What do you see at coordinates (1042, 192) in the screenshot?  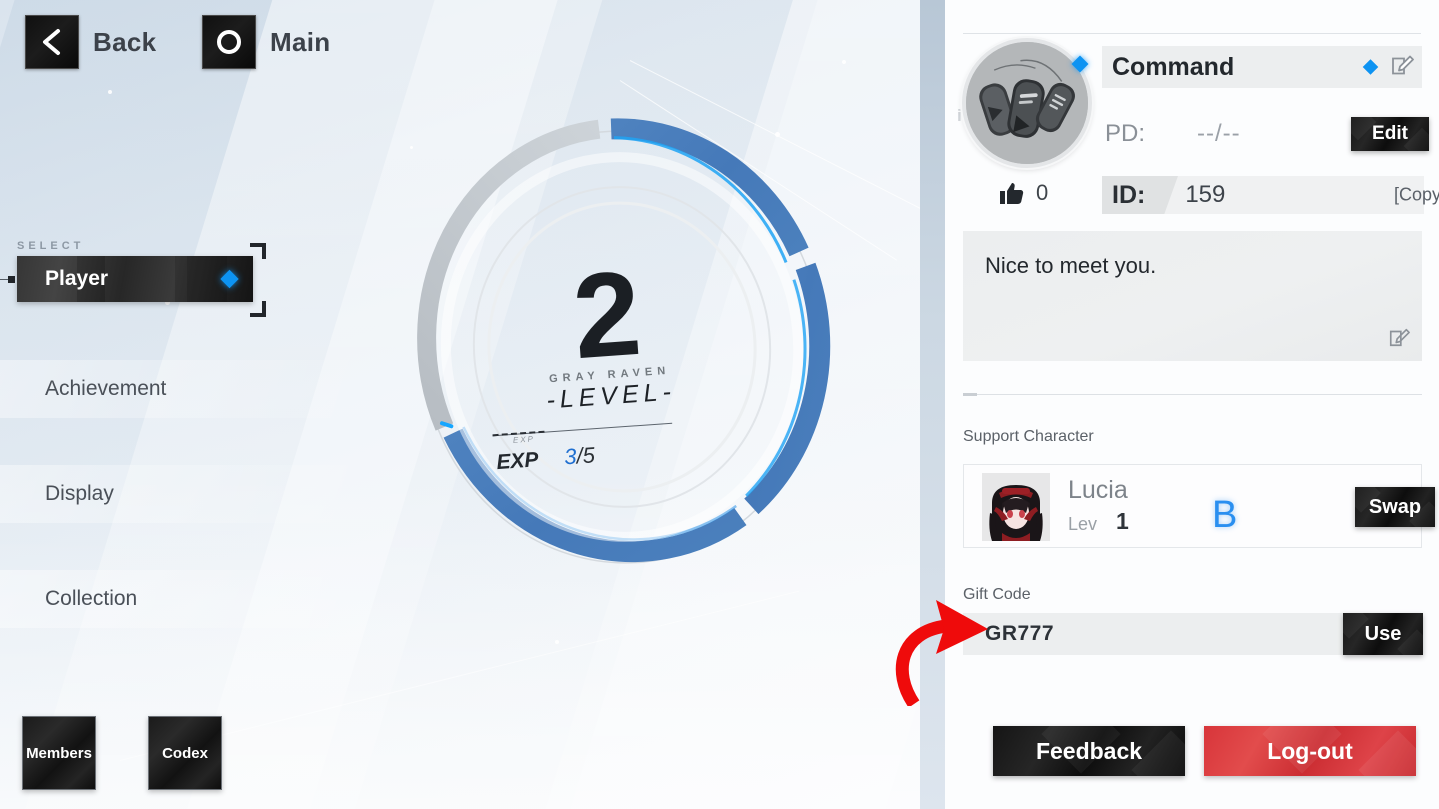 I see `likes-count: 0` at bounding box center [1042, 192].